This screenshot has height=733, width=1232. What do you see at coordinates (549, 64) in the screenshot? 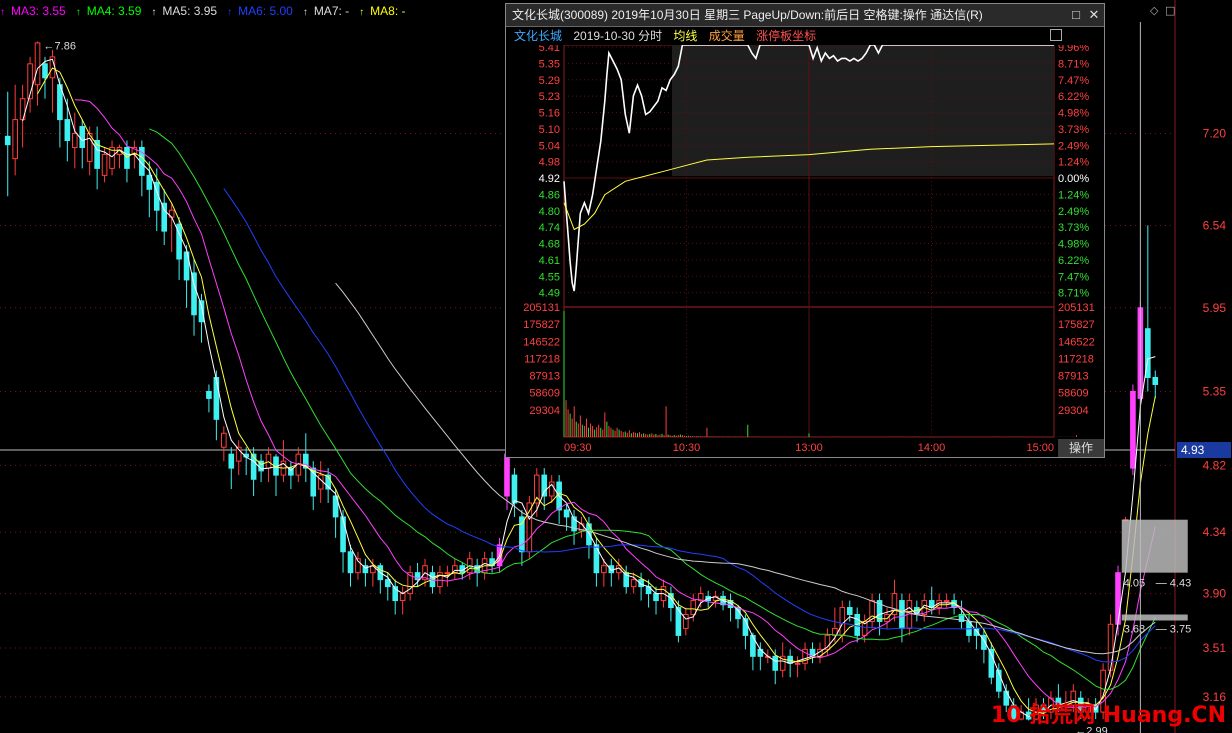
I see `intraday-price-tick: 5.35` at bounding box center [549, 64].